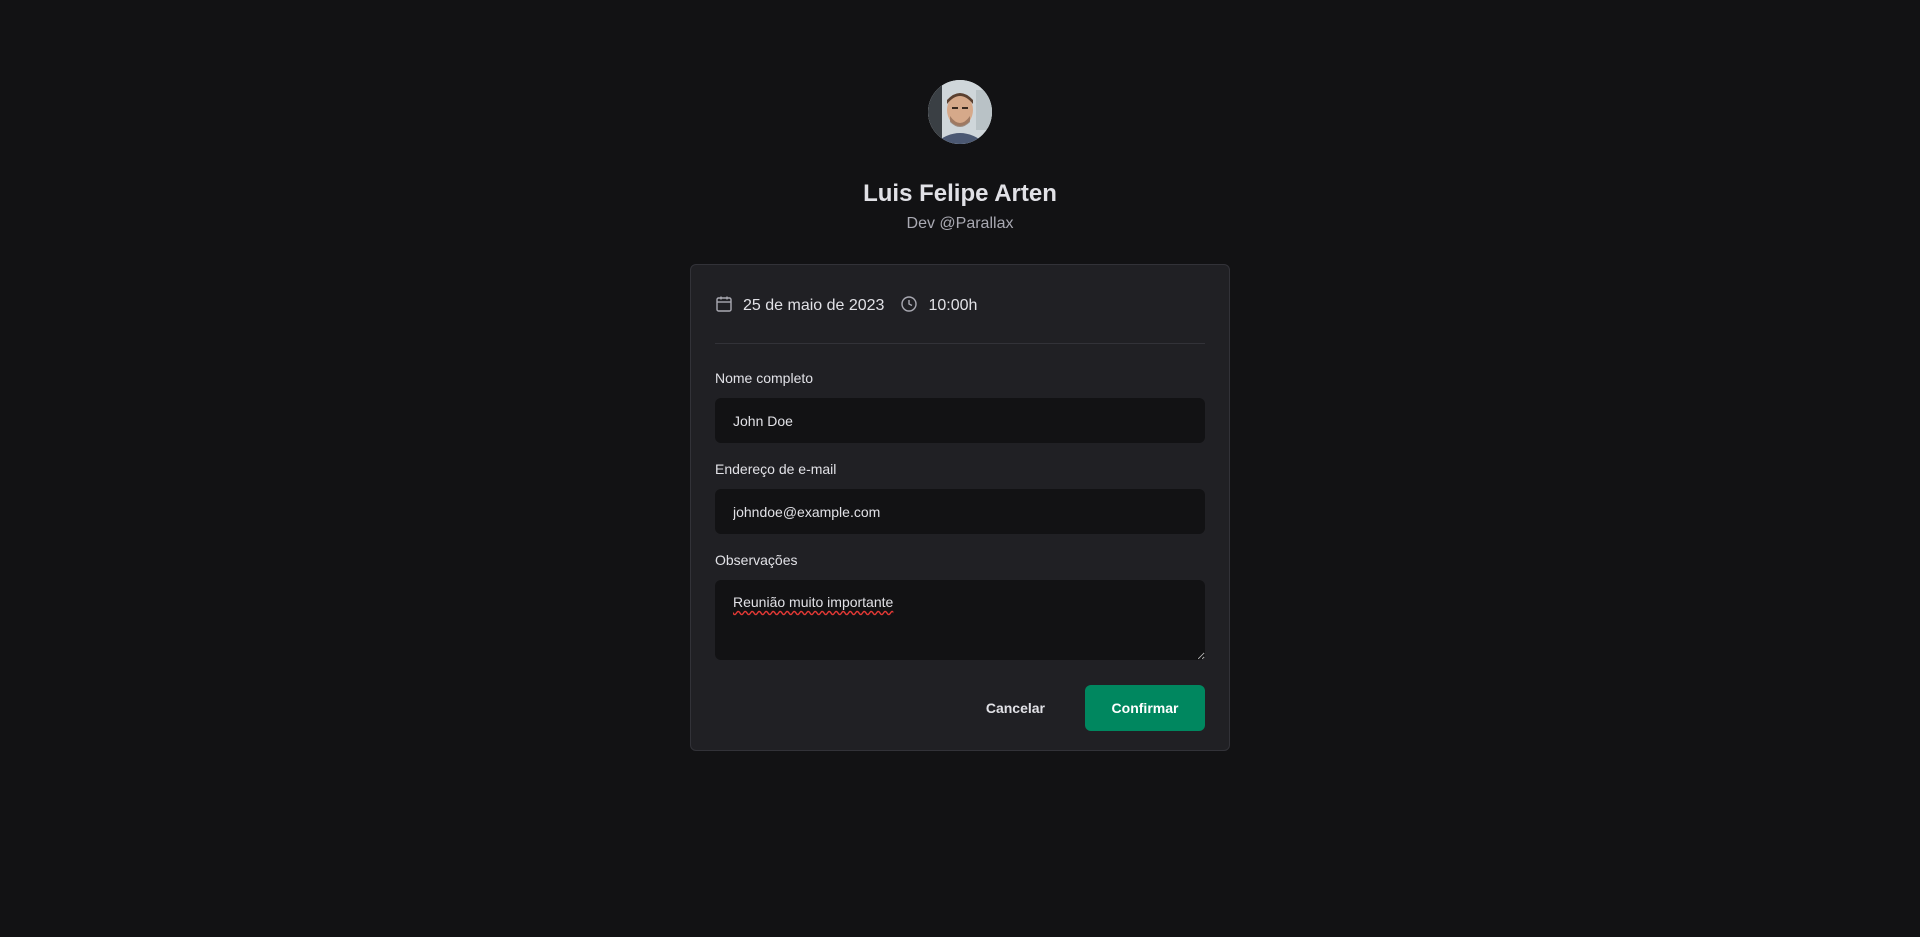 The width and height of the screenshot is (1920, 937). I want to click on schedule-date-text: 25 de maio de 2023, so click(814, 305).